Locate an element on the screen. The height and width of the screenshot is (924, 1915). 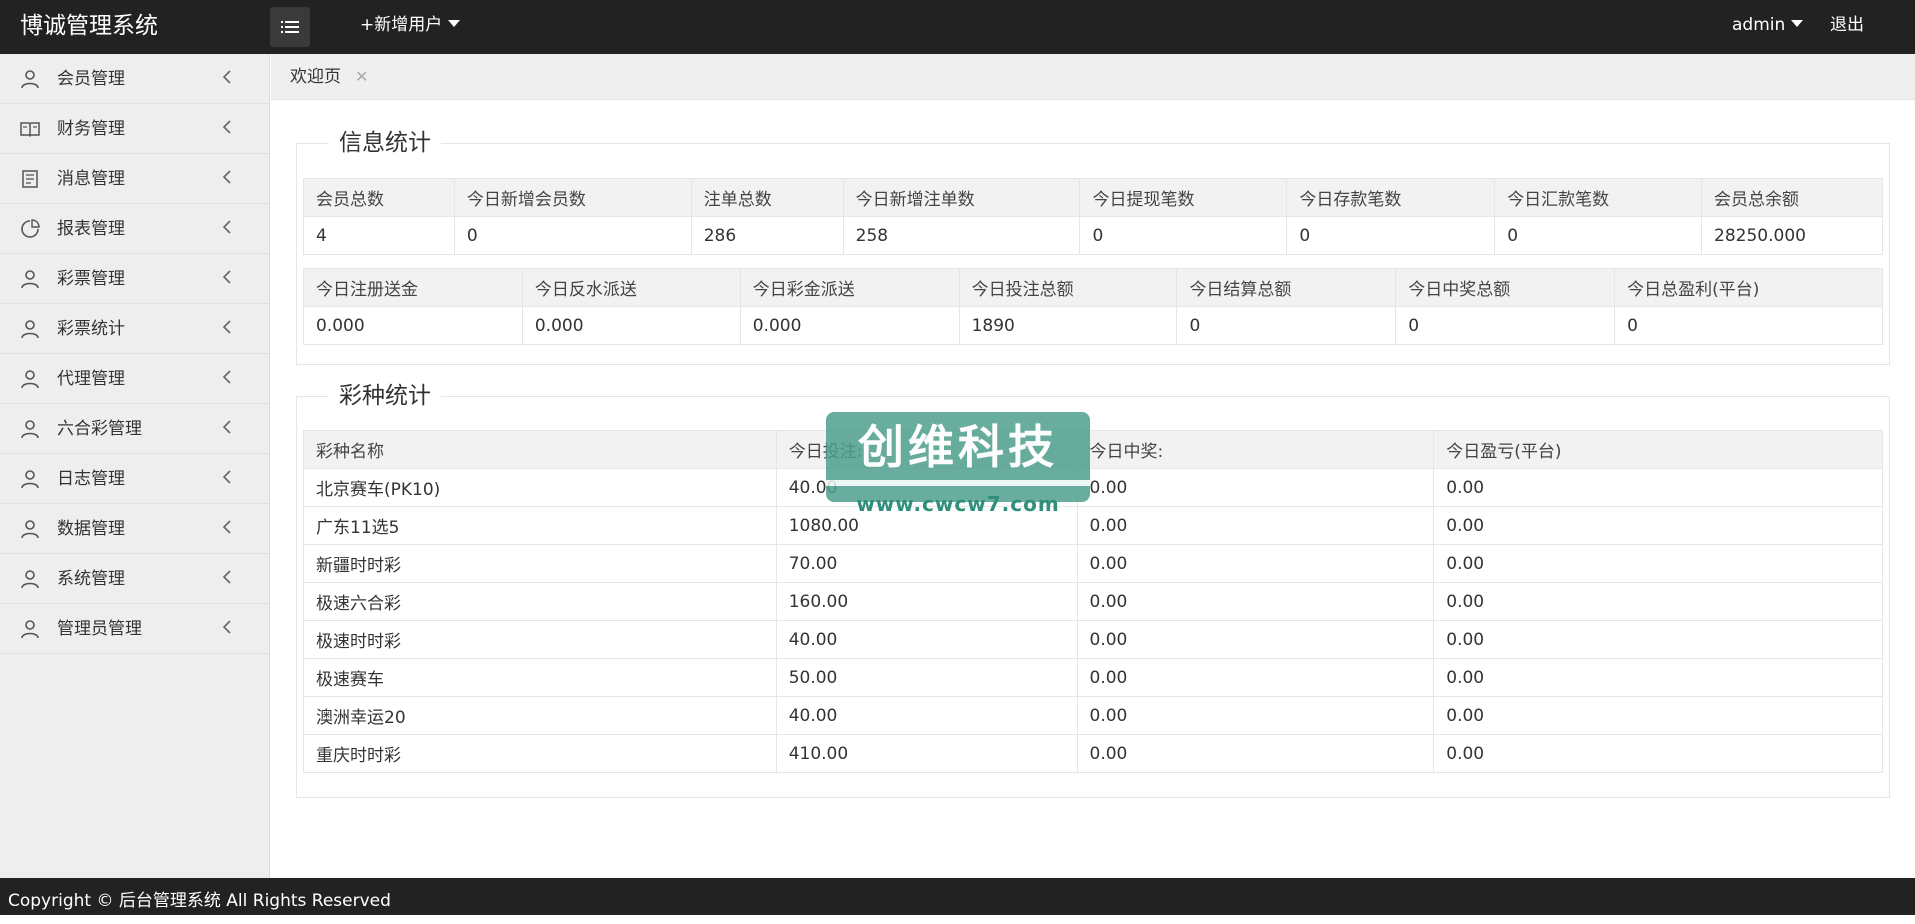
close-icon: ✕ is located at coordinates (361, 77).